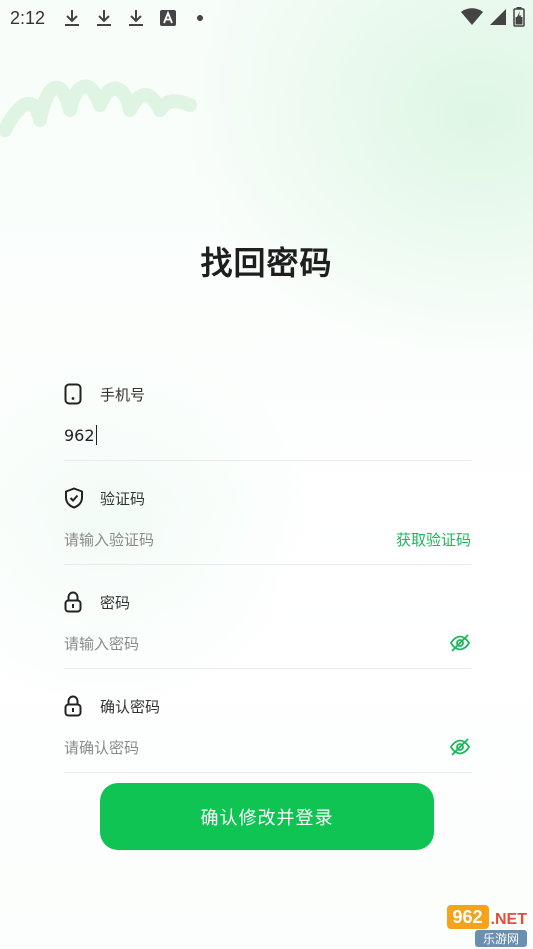 The height and width of the screenshot is (949, 533). What do you see at coordinates (267, 498) in the screenshot?
I see `code-label-row: 验证码` at bounding box center [267, 498].